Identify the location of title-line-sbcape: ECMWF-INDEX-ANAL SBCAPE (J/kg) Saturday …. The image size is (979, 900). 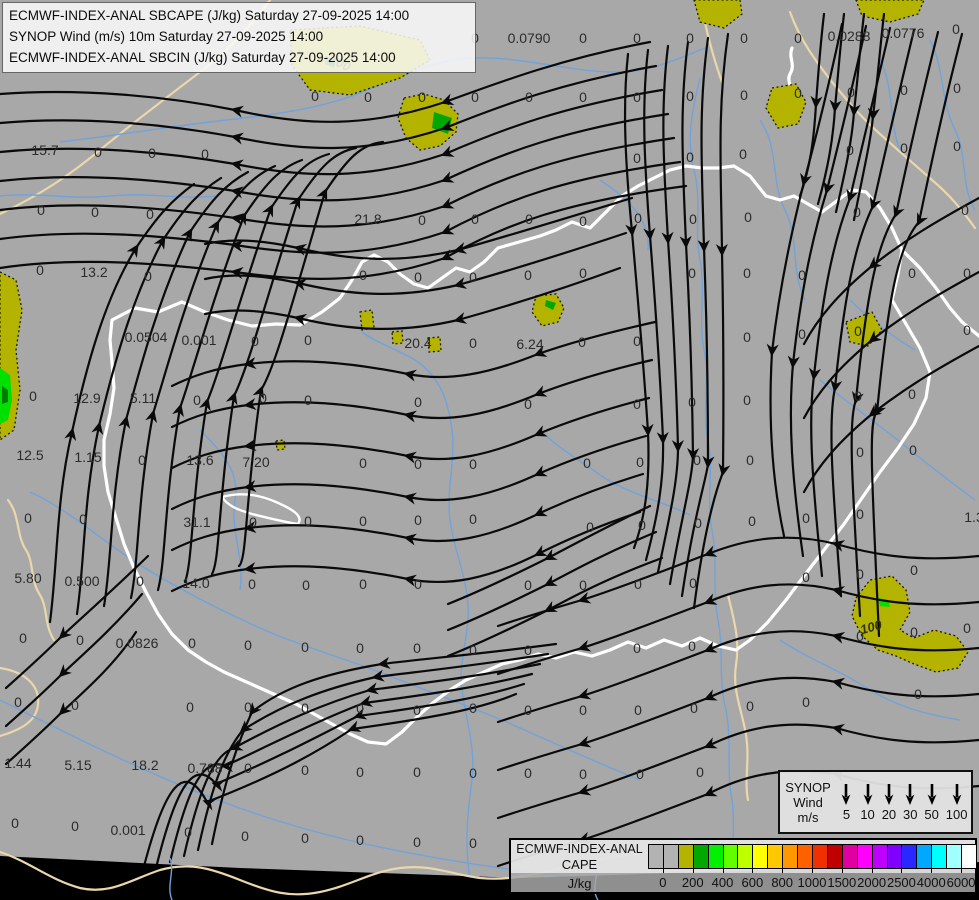
(209, 15).